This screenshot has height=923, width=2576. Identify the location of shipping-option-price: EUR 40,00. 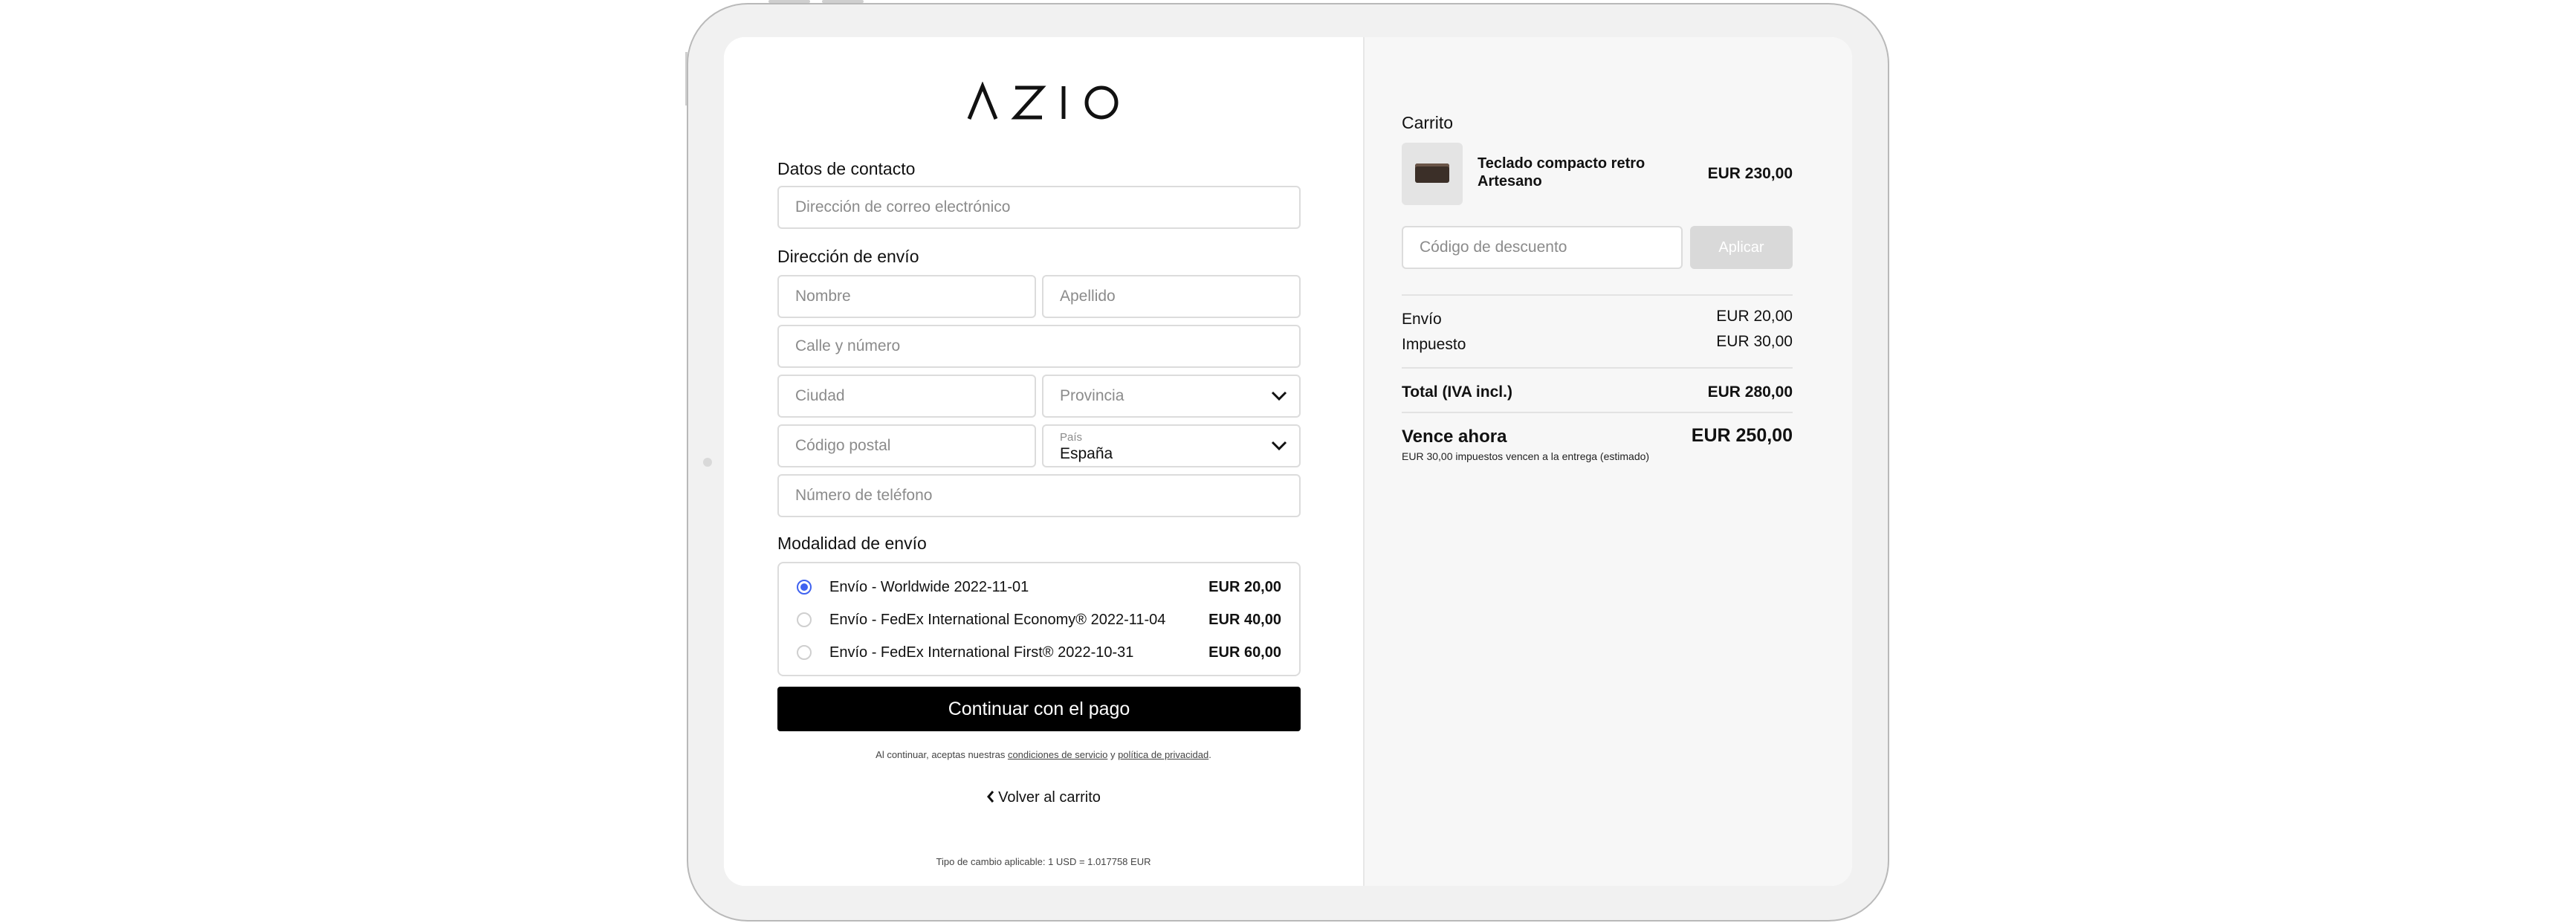
(1244, 619).